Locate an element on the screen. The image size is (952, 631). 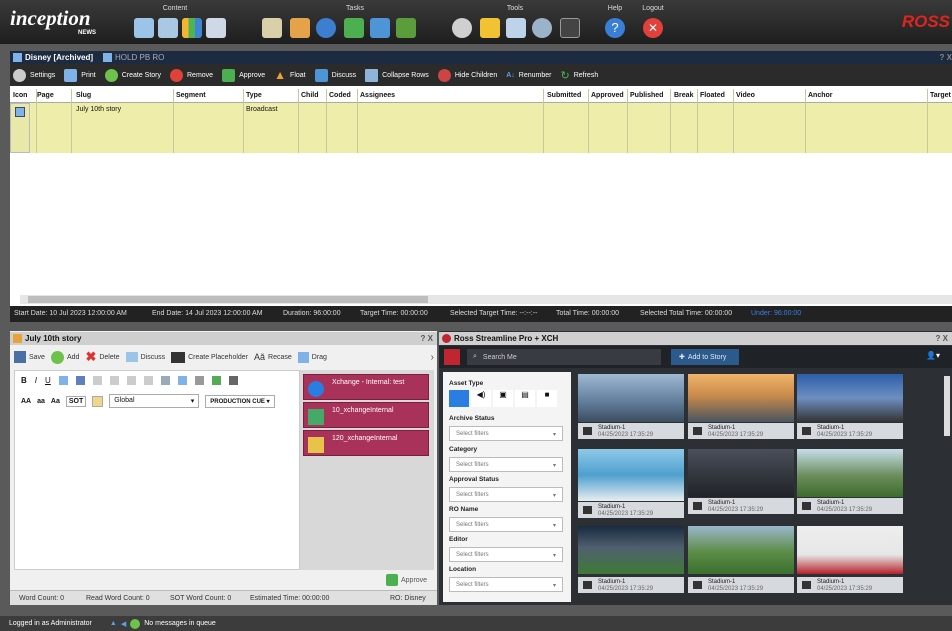
archive-status-select: Select filters ▾ is located at coordinates (506, 433).